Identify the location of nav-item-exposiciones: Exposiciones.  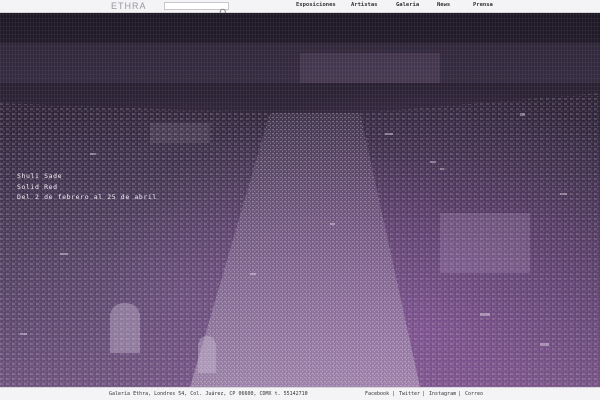
(316, 5).